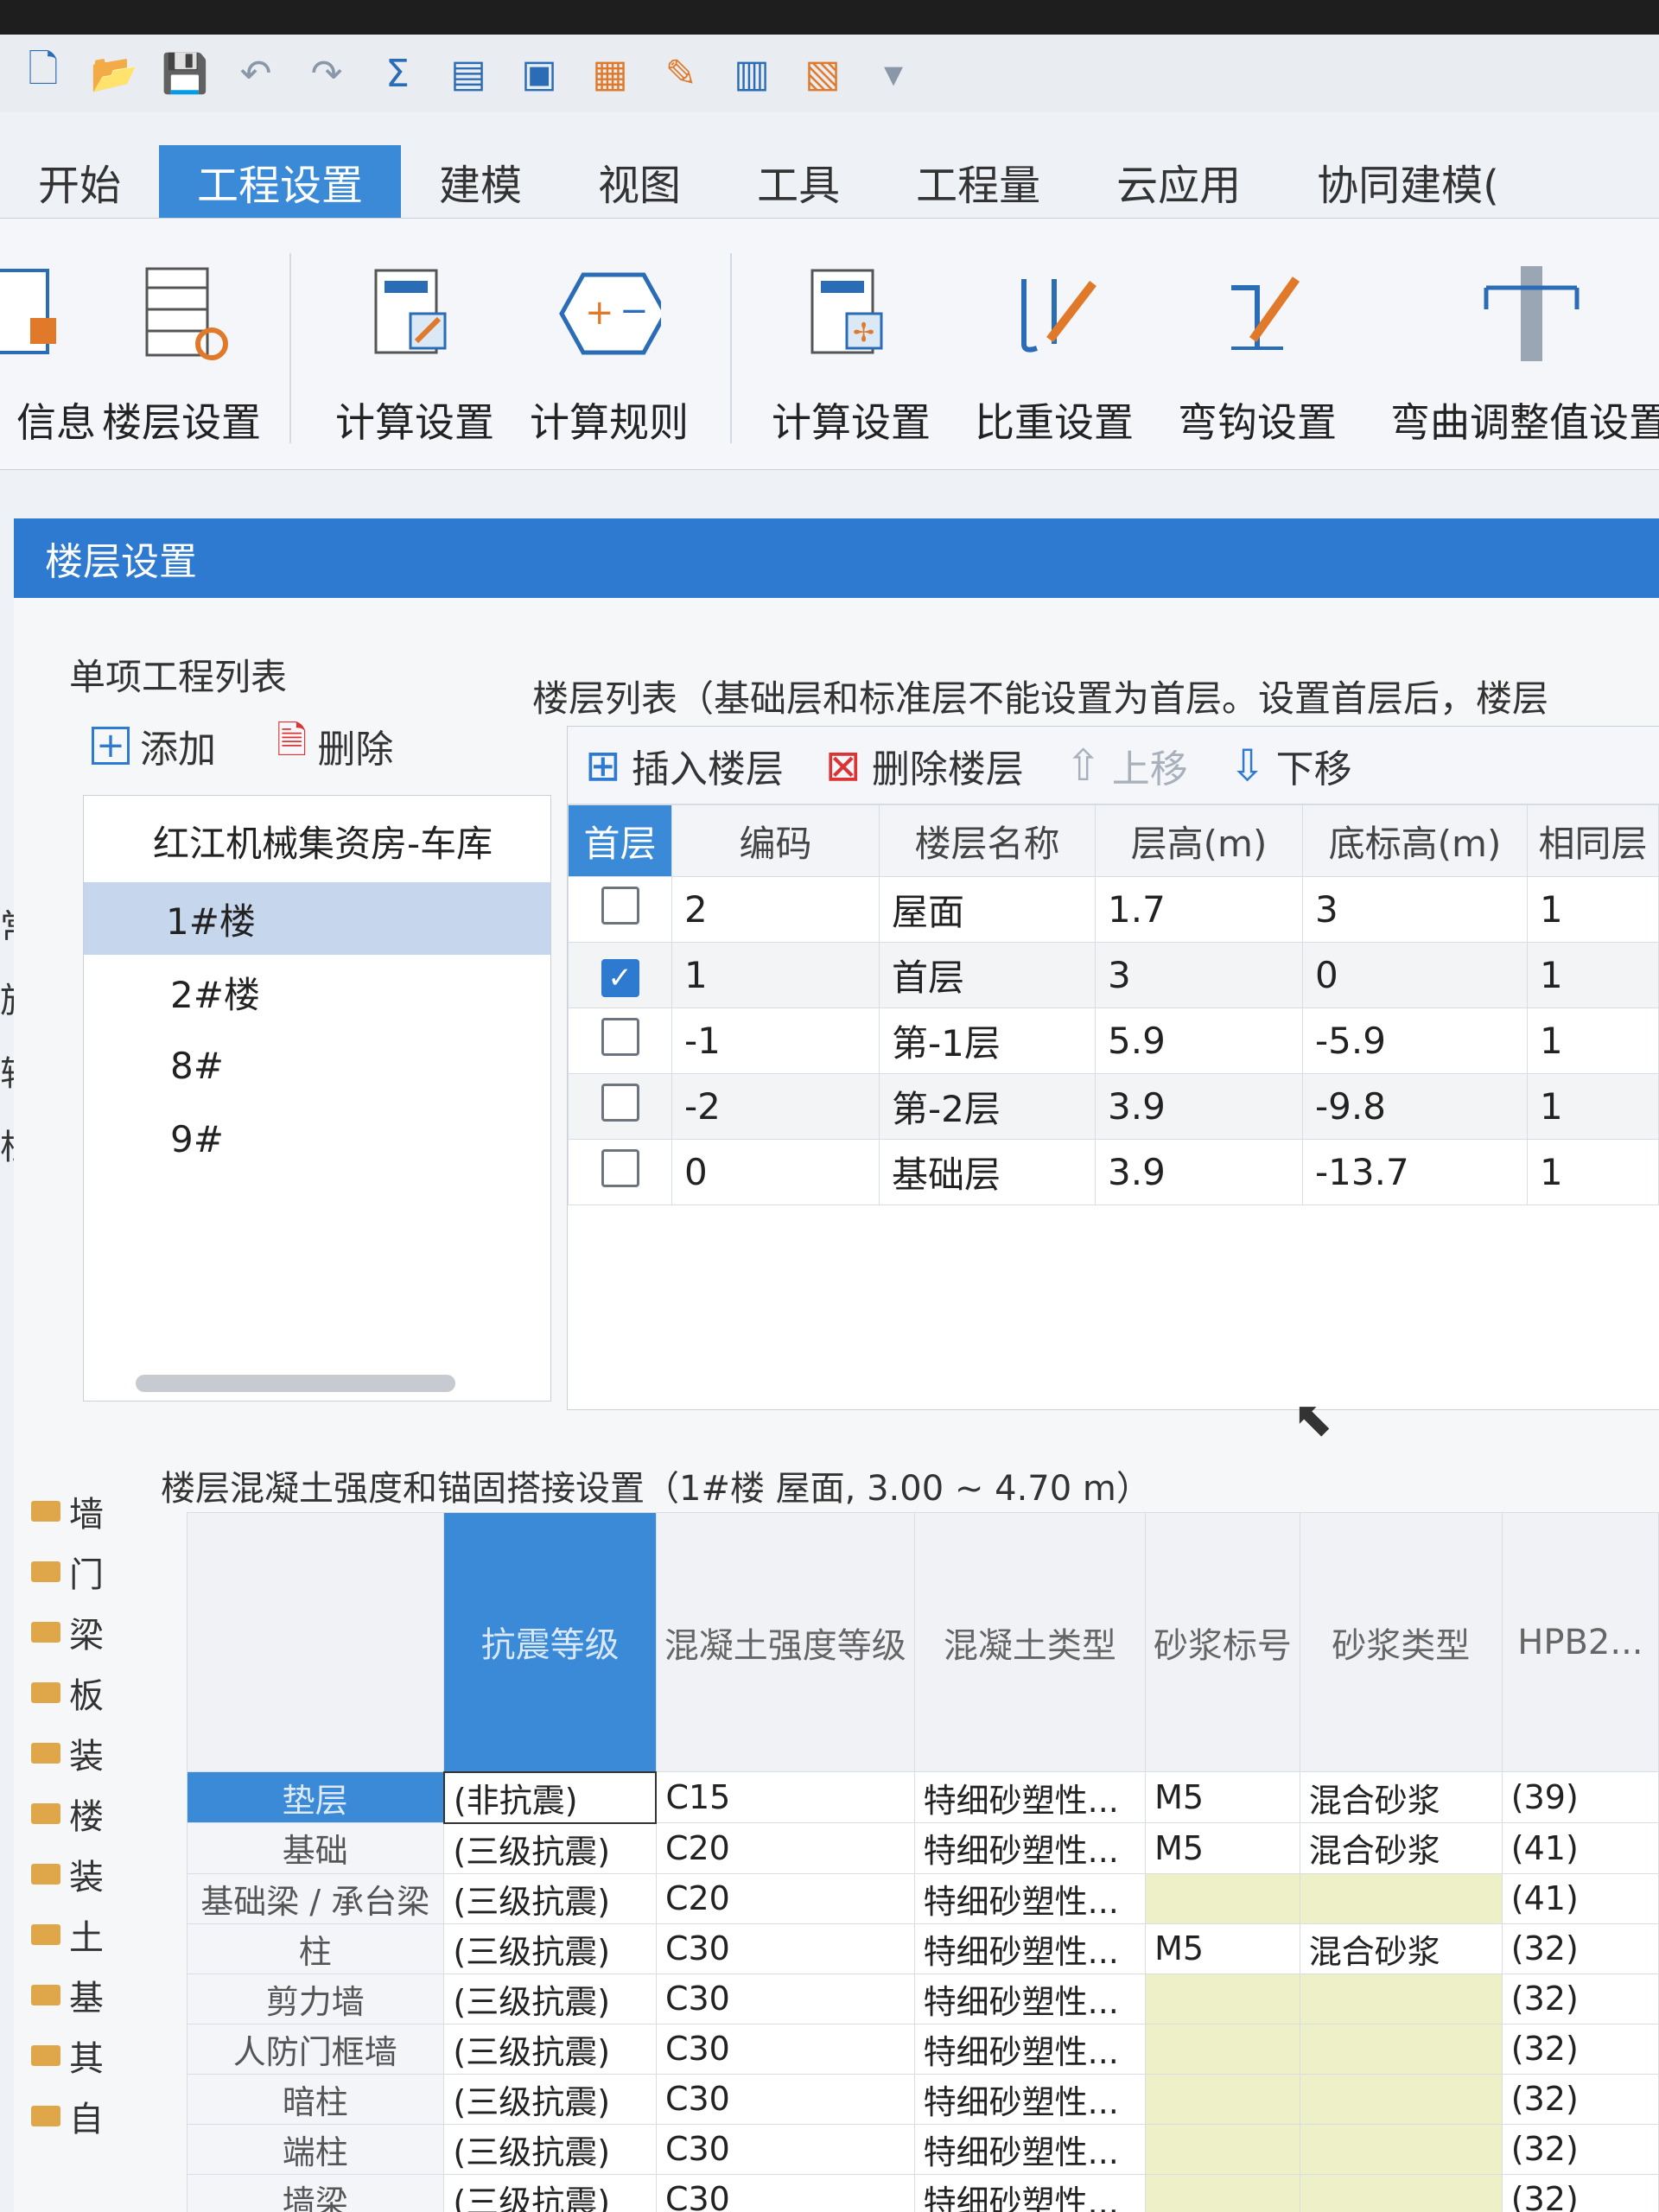  I want to click on tab-quantity: 工程量, so click(978, 181).